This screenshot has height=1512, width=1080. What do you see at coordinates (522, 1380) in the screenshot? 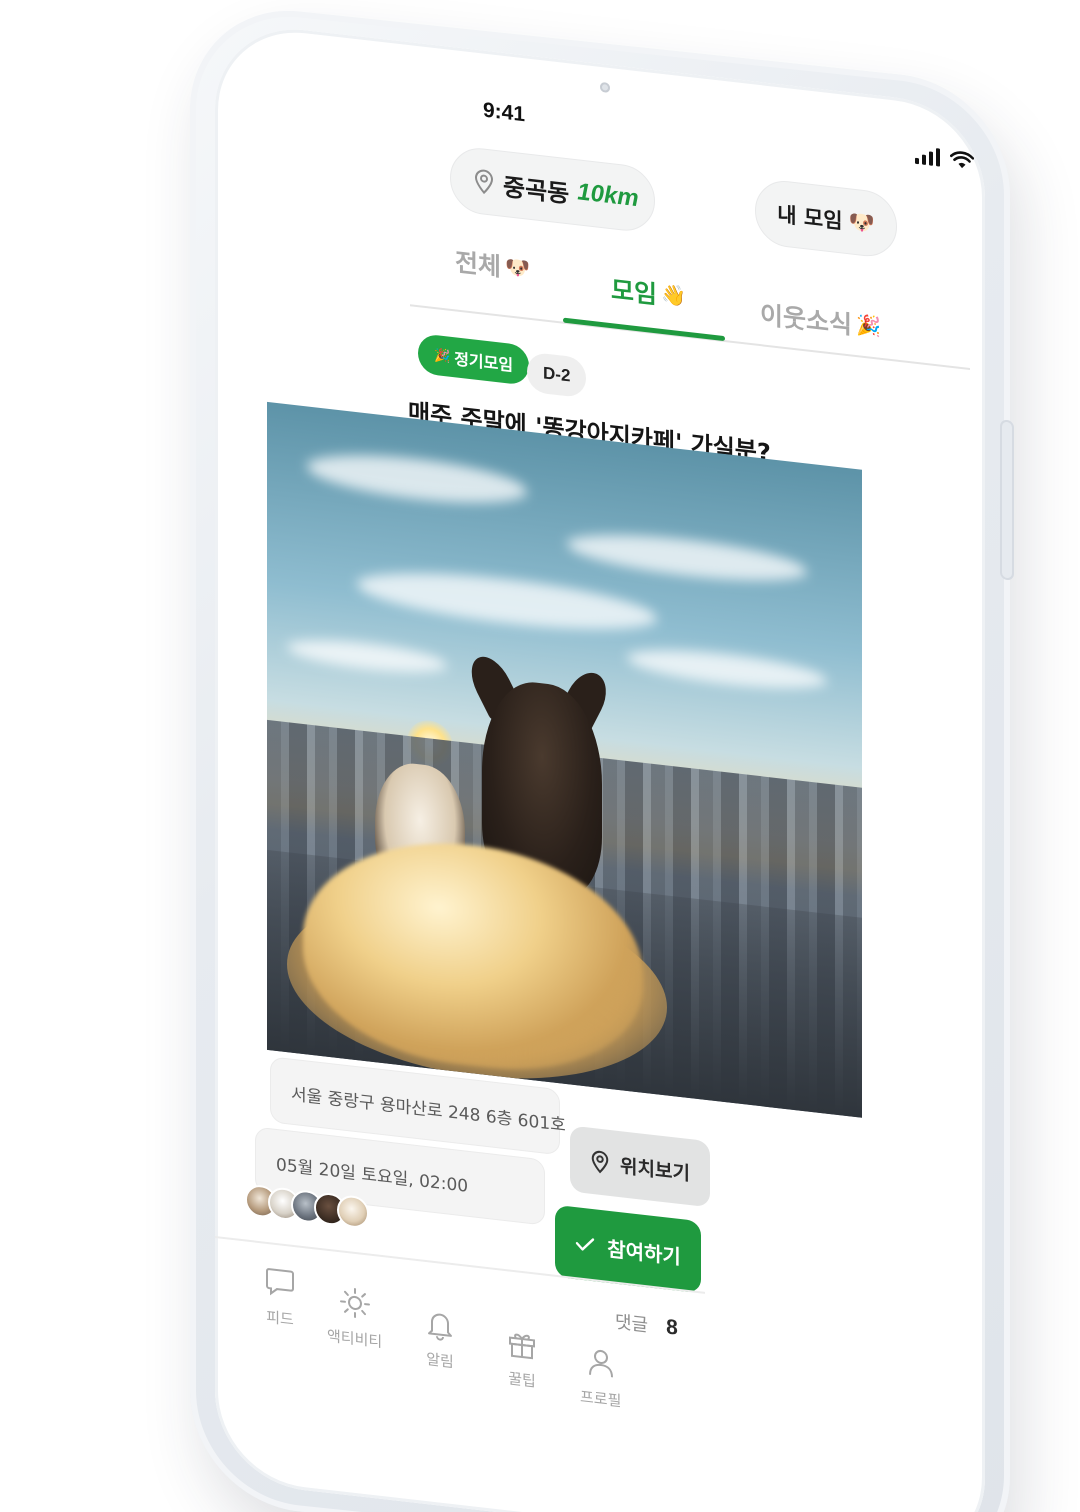
I see `nav-tips-label: 꿀팁` at bounding box center [522, 1380].